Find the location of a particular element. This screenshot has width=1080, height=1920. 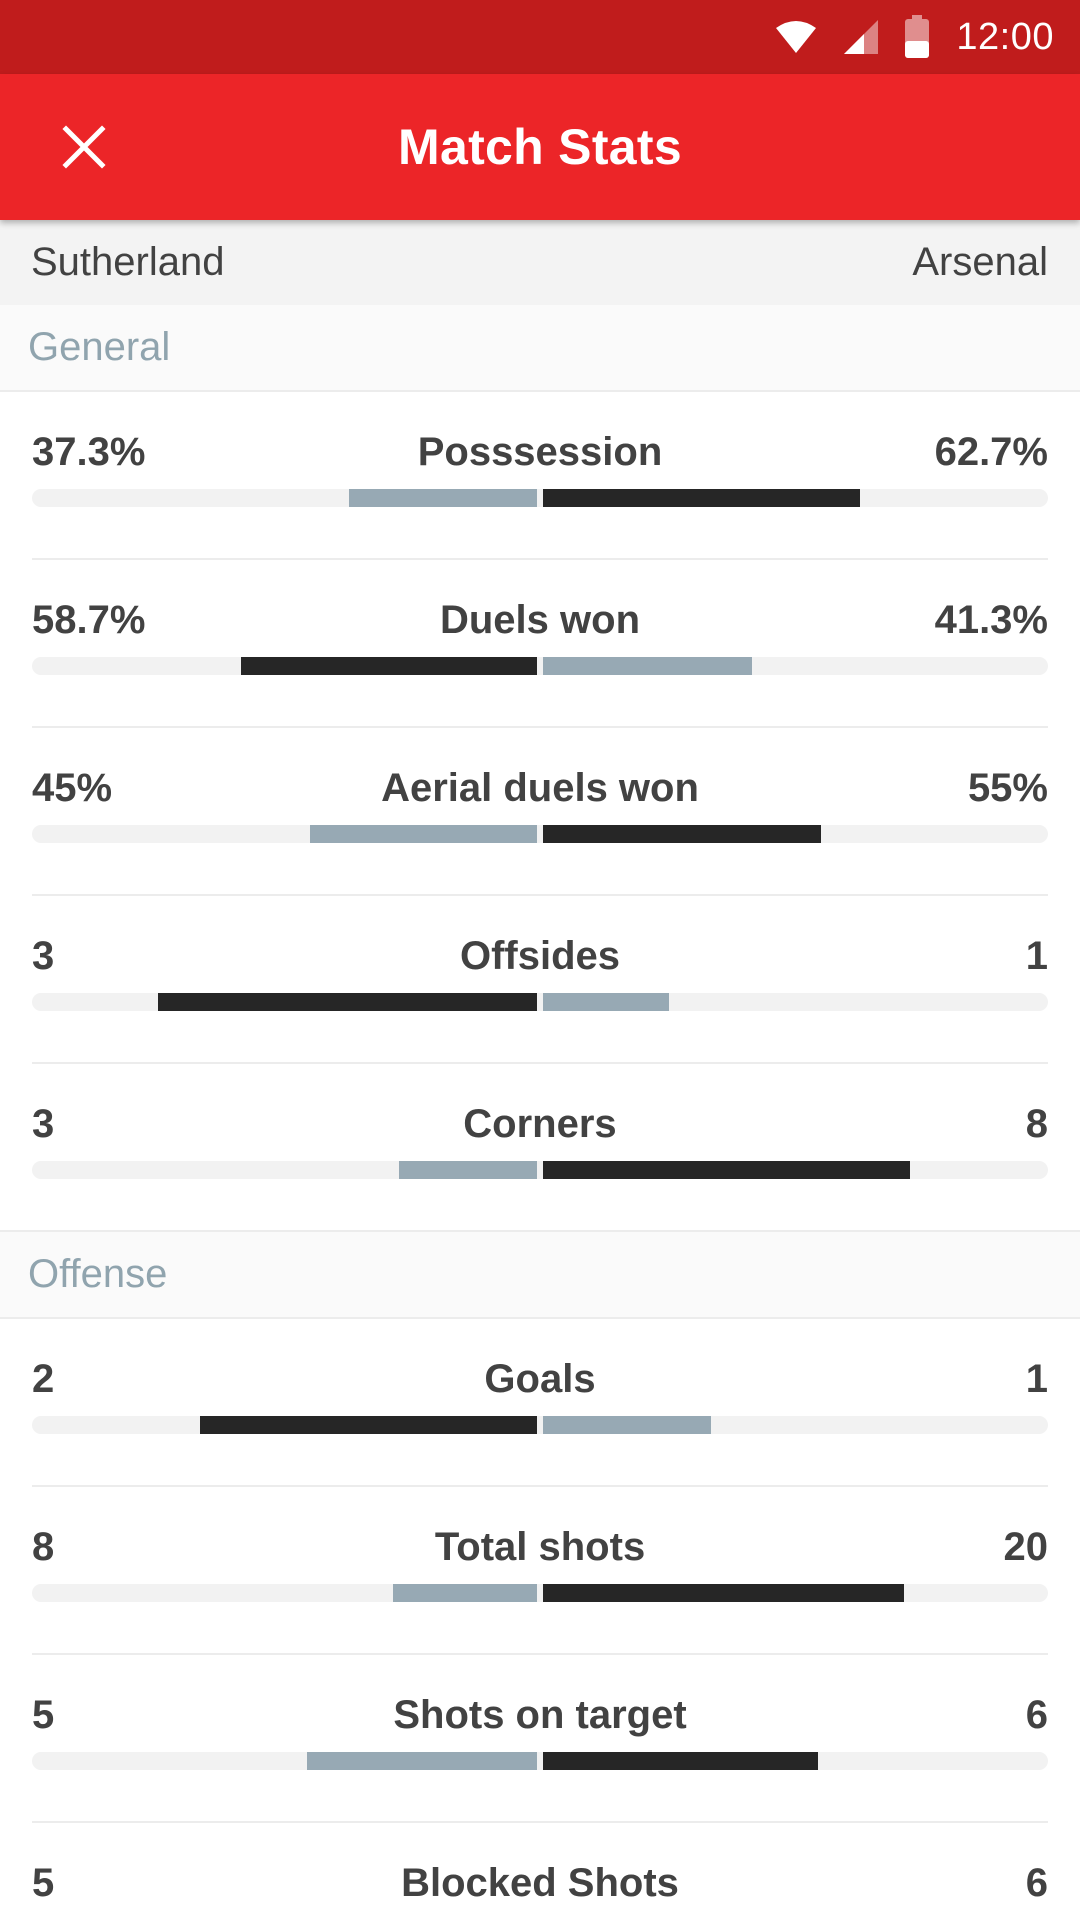

stat-label-line: 58.7% Duels won 41.3% is located at coordinates (540, 620).